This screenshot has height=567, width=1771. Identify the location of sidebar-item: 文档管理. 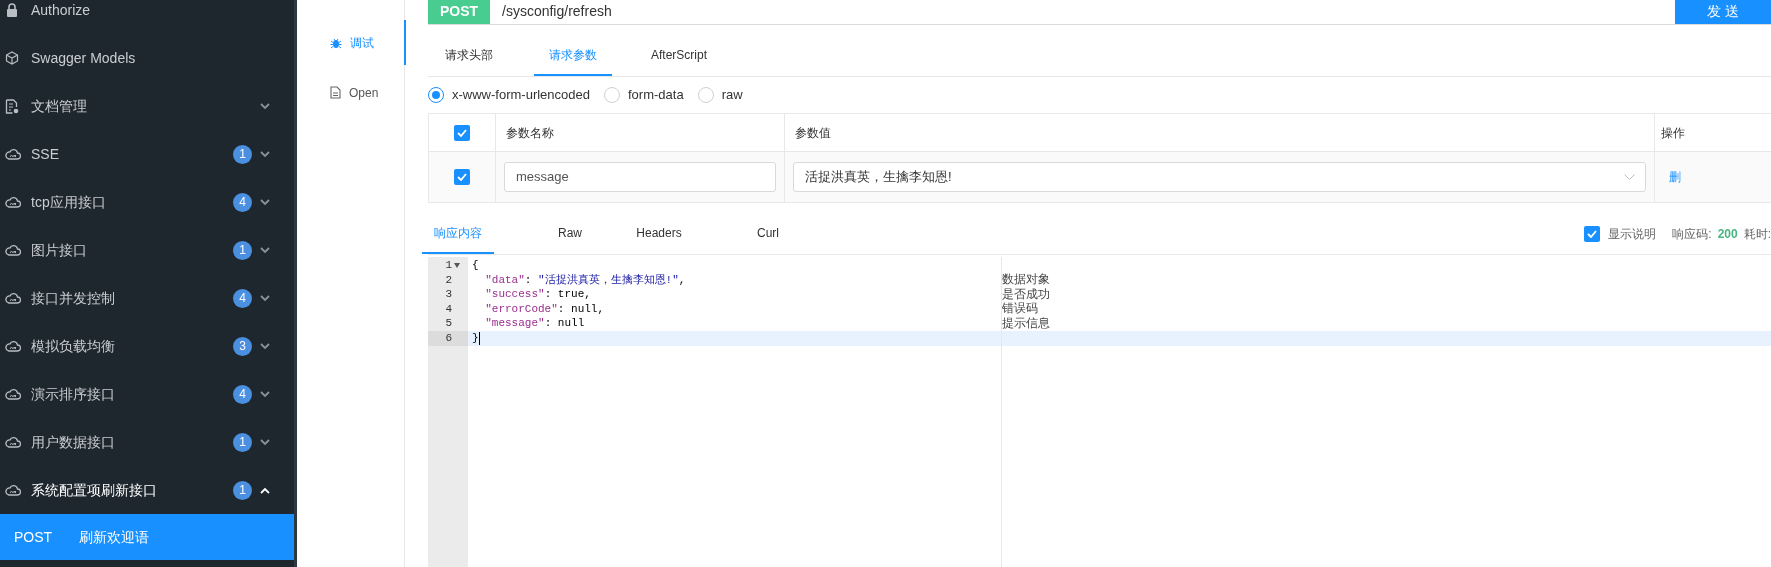
(147, 106).